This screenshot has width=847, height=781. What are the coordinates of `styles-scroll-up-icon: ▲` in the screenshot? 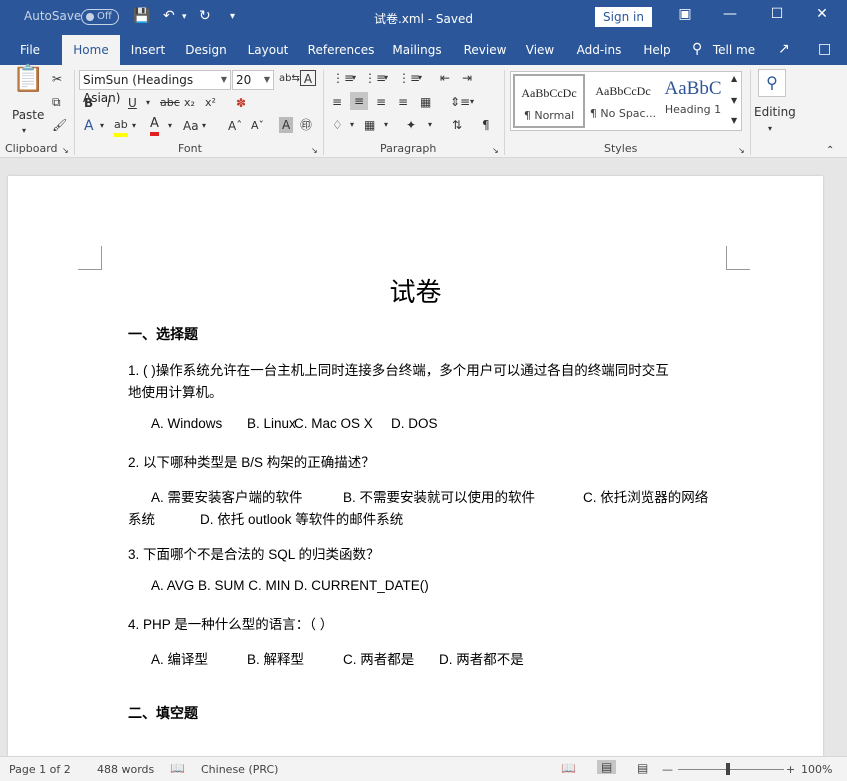 It's located at (734, 79).